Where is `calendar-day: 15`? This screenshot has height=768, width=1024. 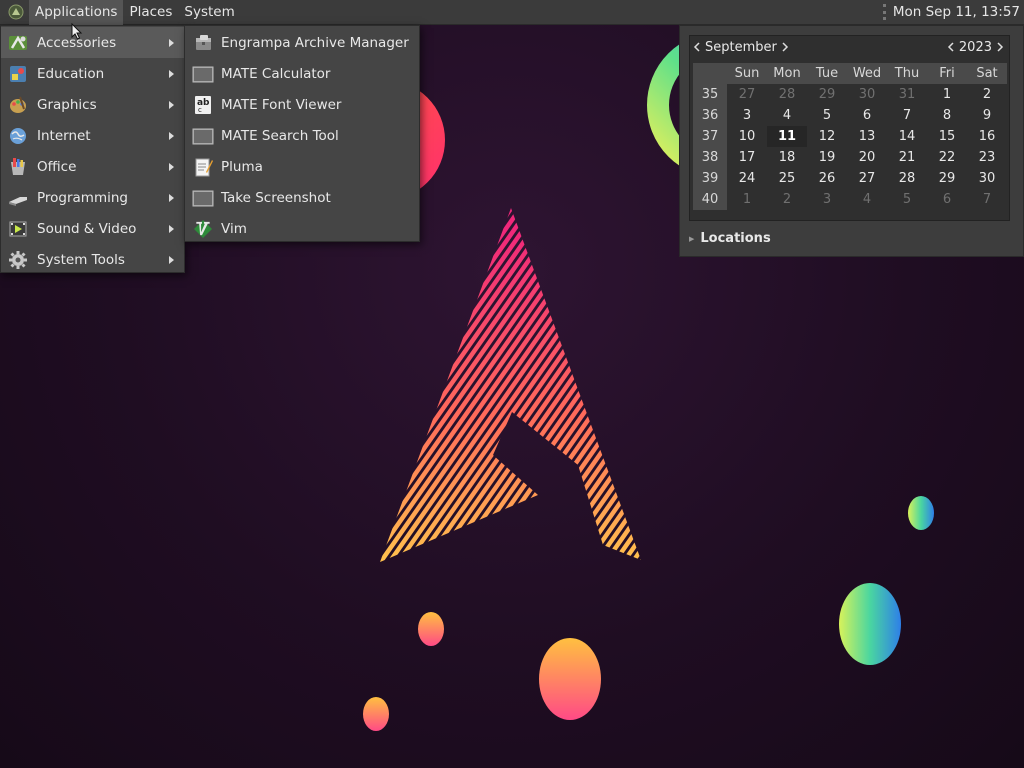
calendar-day: 15 is located at coordinates (947, 136).